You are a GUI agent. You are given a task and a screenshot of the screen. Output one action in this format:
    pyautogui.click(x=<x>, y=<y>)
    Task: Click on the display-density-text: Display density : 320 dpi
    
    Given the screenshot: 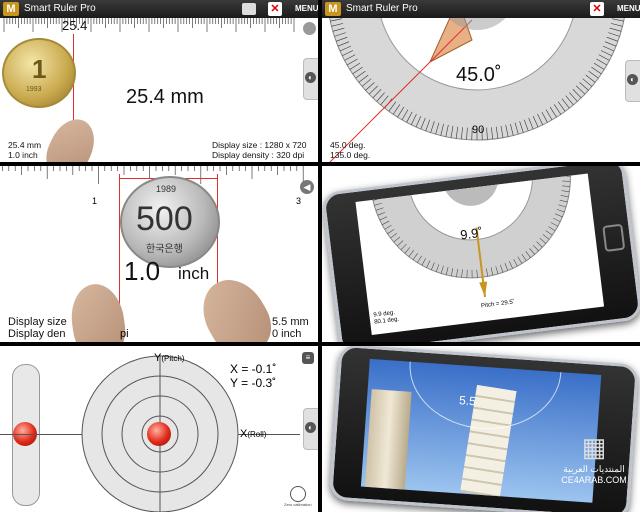 What is the action you would take?
    pyautogui.click(x=258, y=155)
    